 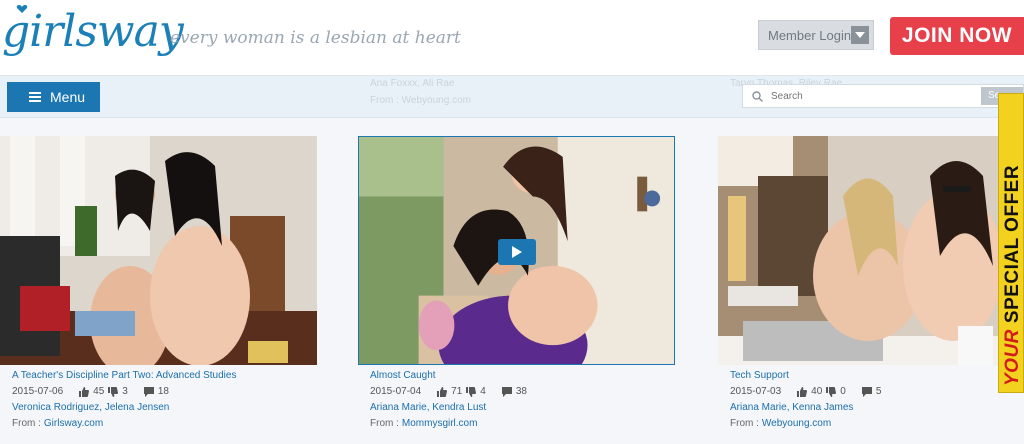 I want to click on video-actors: Ariana Marie, Kenna James, so click(x=871, y=407).